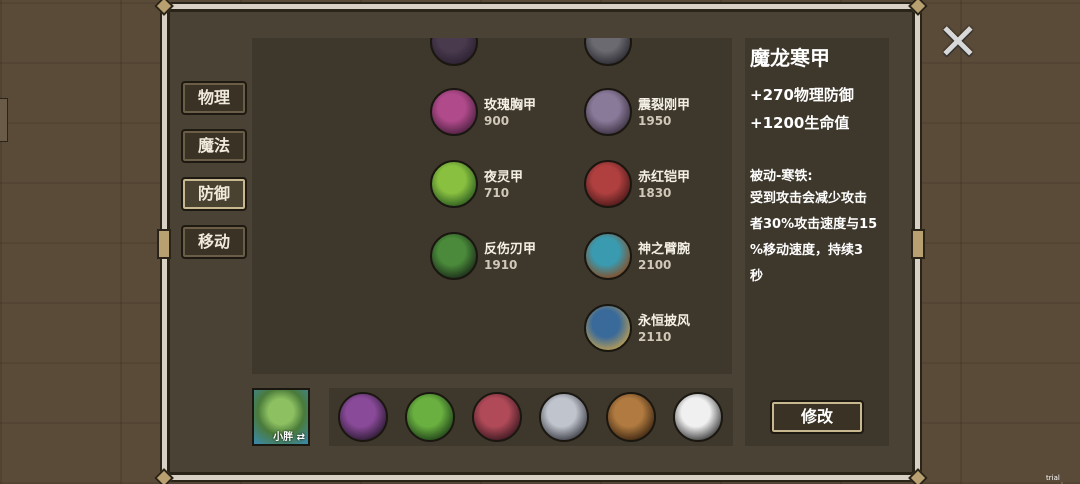 This screenshot has height=484, width=1080. I want to click on hero-avatar: 小胖 ⇄, so click(281, 417).